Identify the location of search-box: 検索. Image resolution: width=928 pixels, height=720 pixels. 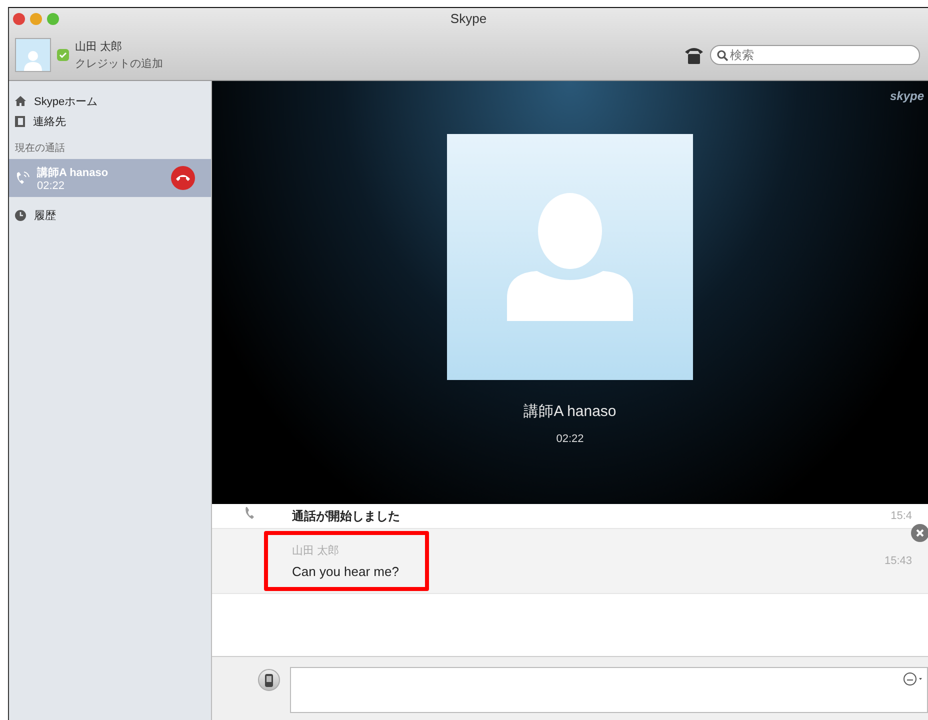
(815, 55).